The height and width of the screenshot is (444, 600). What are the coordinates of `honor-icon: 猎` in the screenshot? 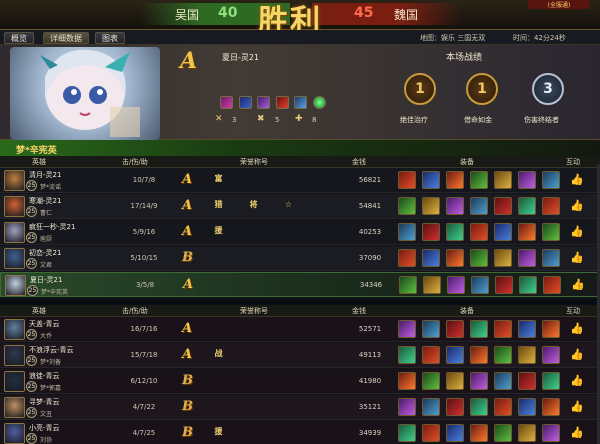 It's located at (218, 205).